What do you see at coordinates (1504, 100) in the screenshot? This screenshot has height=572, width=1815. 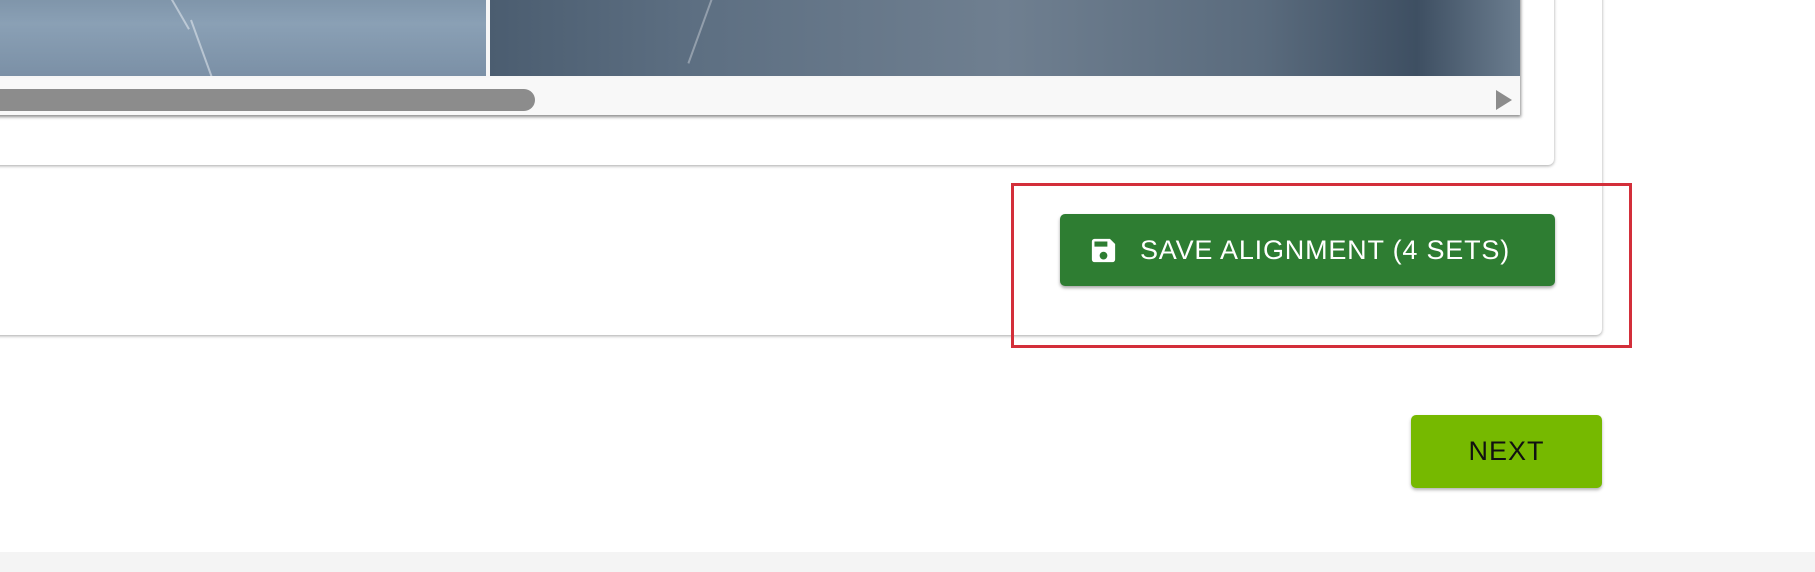 I see `scroll-right-arrow-icon` at bounding box center [1504, 100].